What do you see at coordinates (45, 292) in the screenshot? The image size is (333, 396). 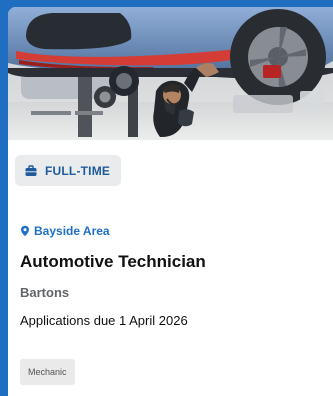 I see `company-name: Bartons` at bounding box center [45, 292].